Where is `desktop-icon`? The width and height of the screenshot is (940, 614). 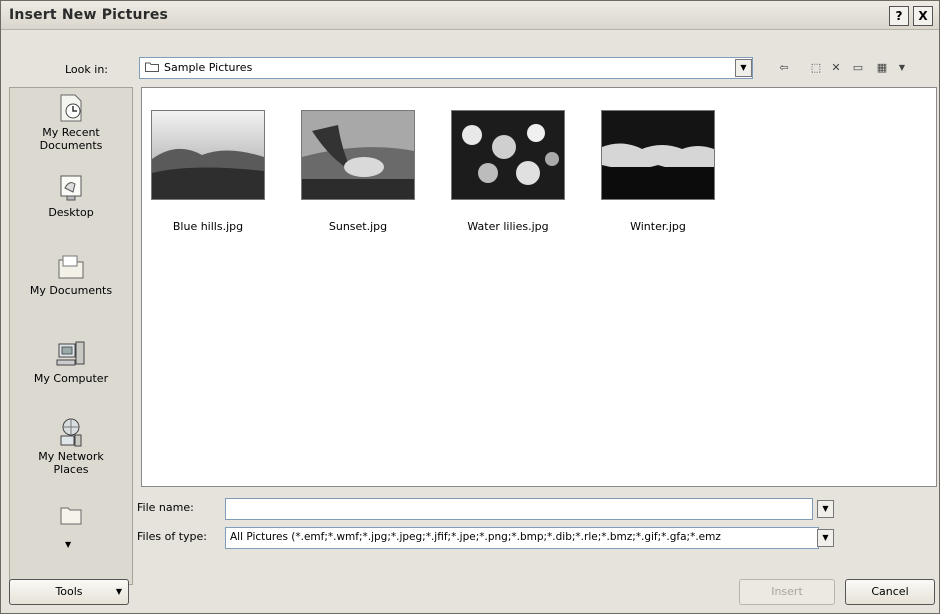
desktop-icon is located at coordinates (71, 188).